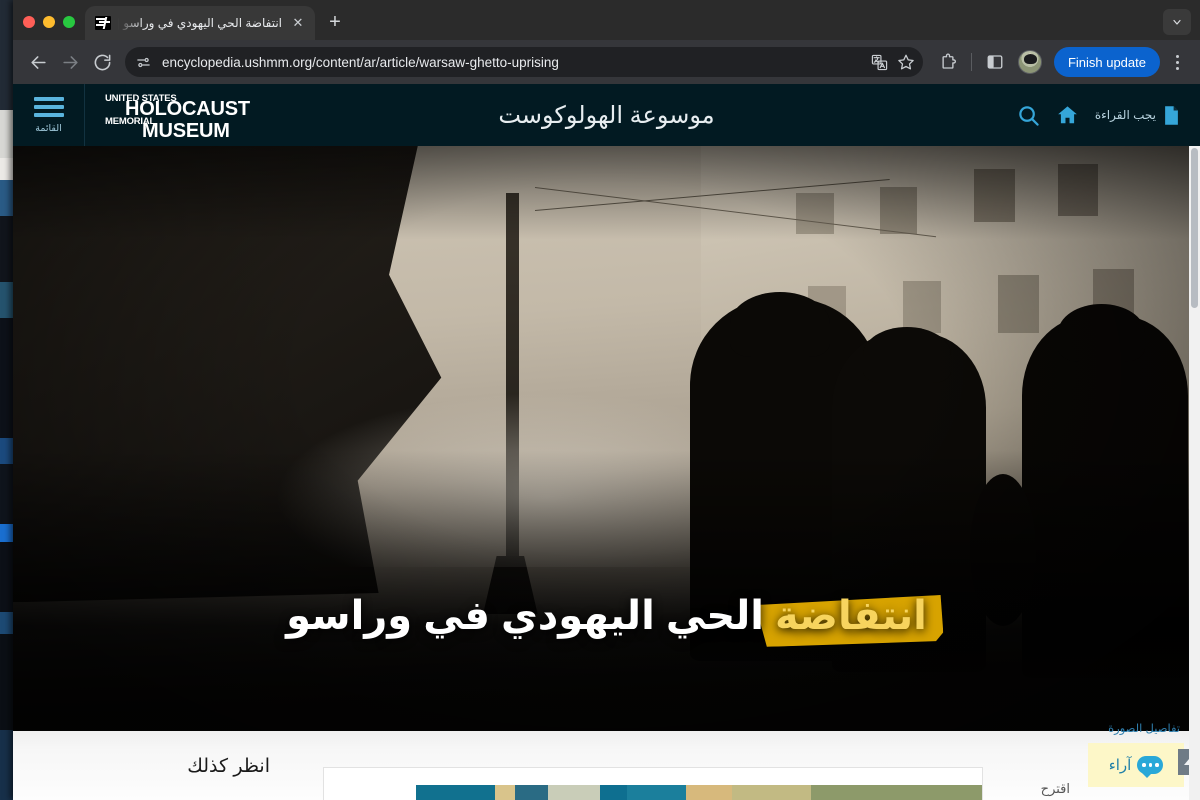 This screenshot has width=1200, height=800. I want to click on puzzle-piece-icon, so click(948, 62).